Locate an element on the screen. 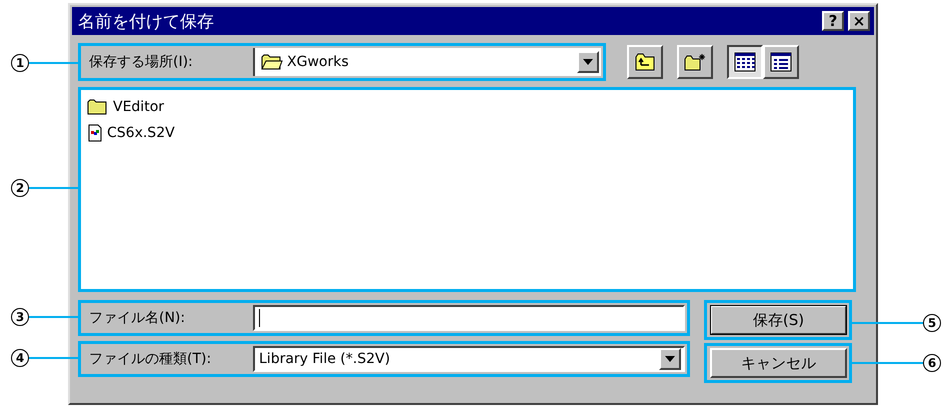  filename-field is located at coordinates (469, 318).